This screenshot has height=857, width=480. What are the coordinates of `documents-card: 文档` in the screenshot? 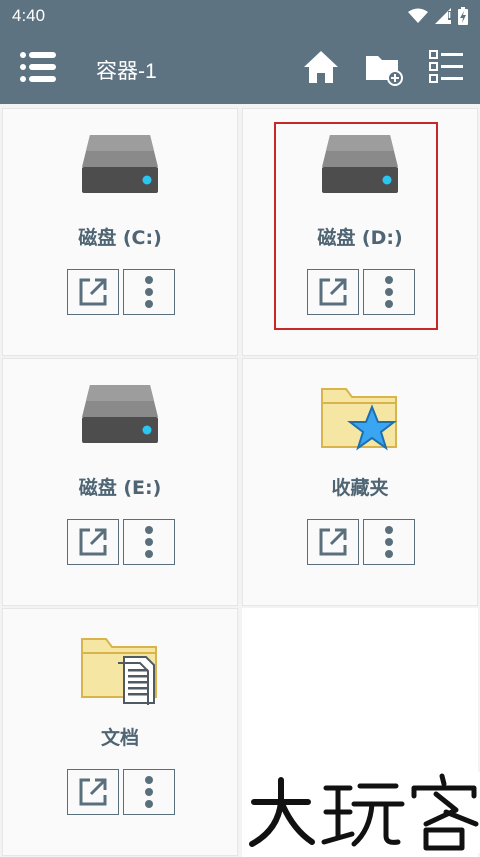 It's located at (120, 732).